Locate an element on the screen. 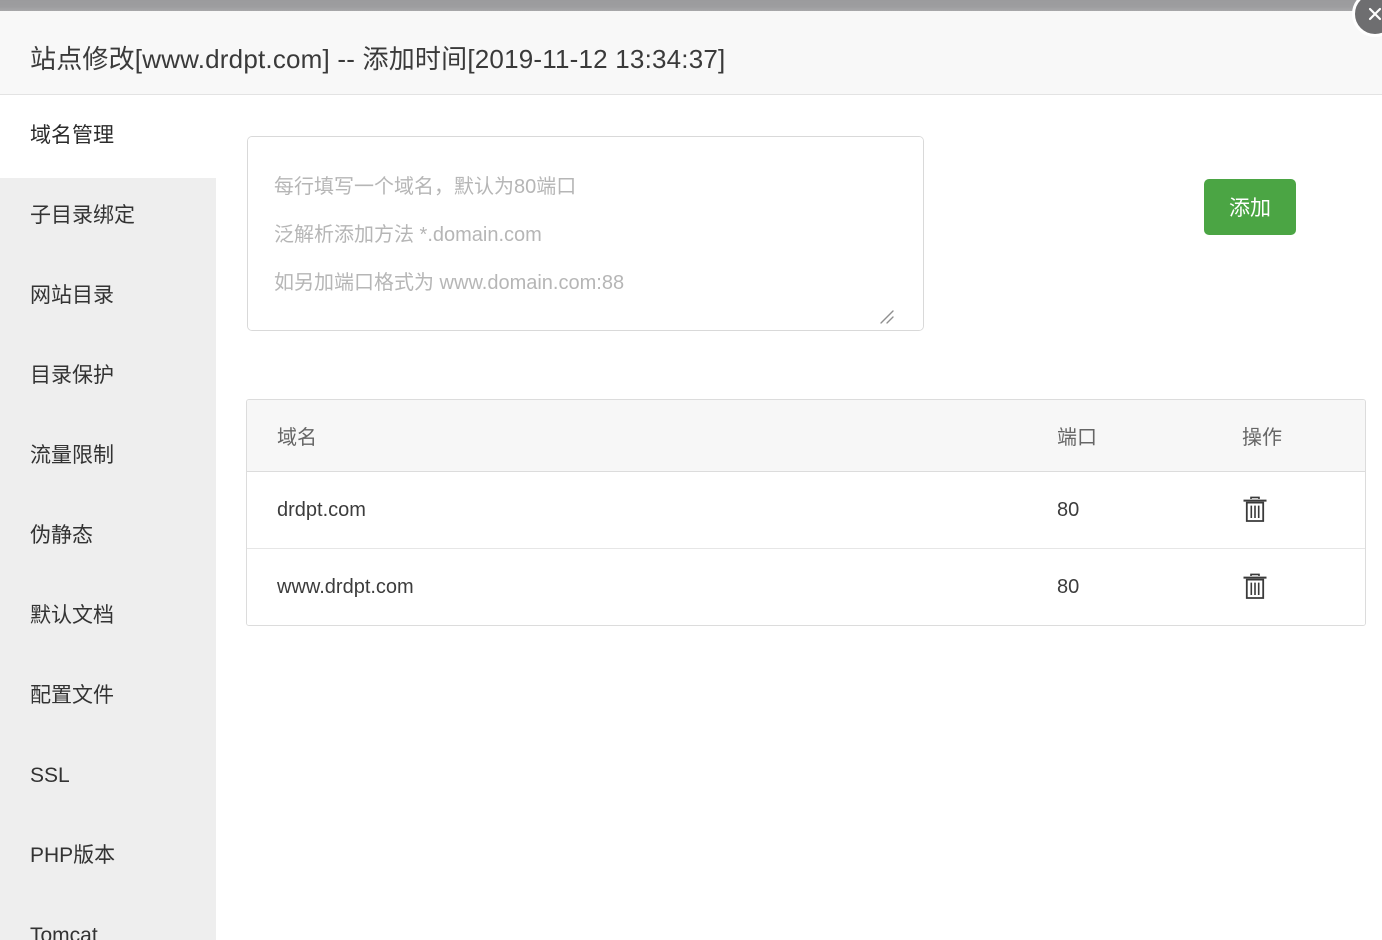 This screenshot has height=940, width=1382. window-top-bar is located at coordinates (691, 5).